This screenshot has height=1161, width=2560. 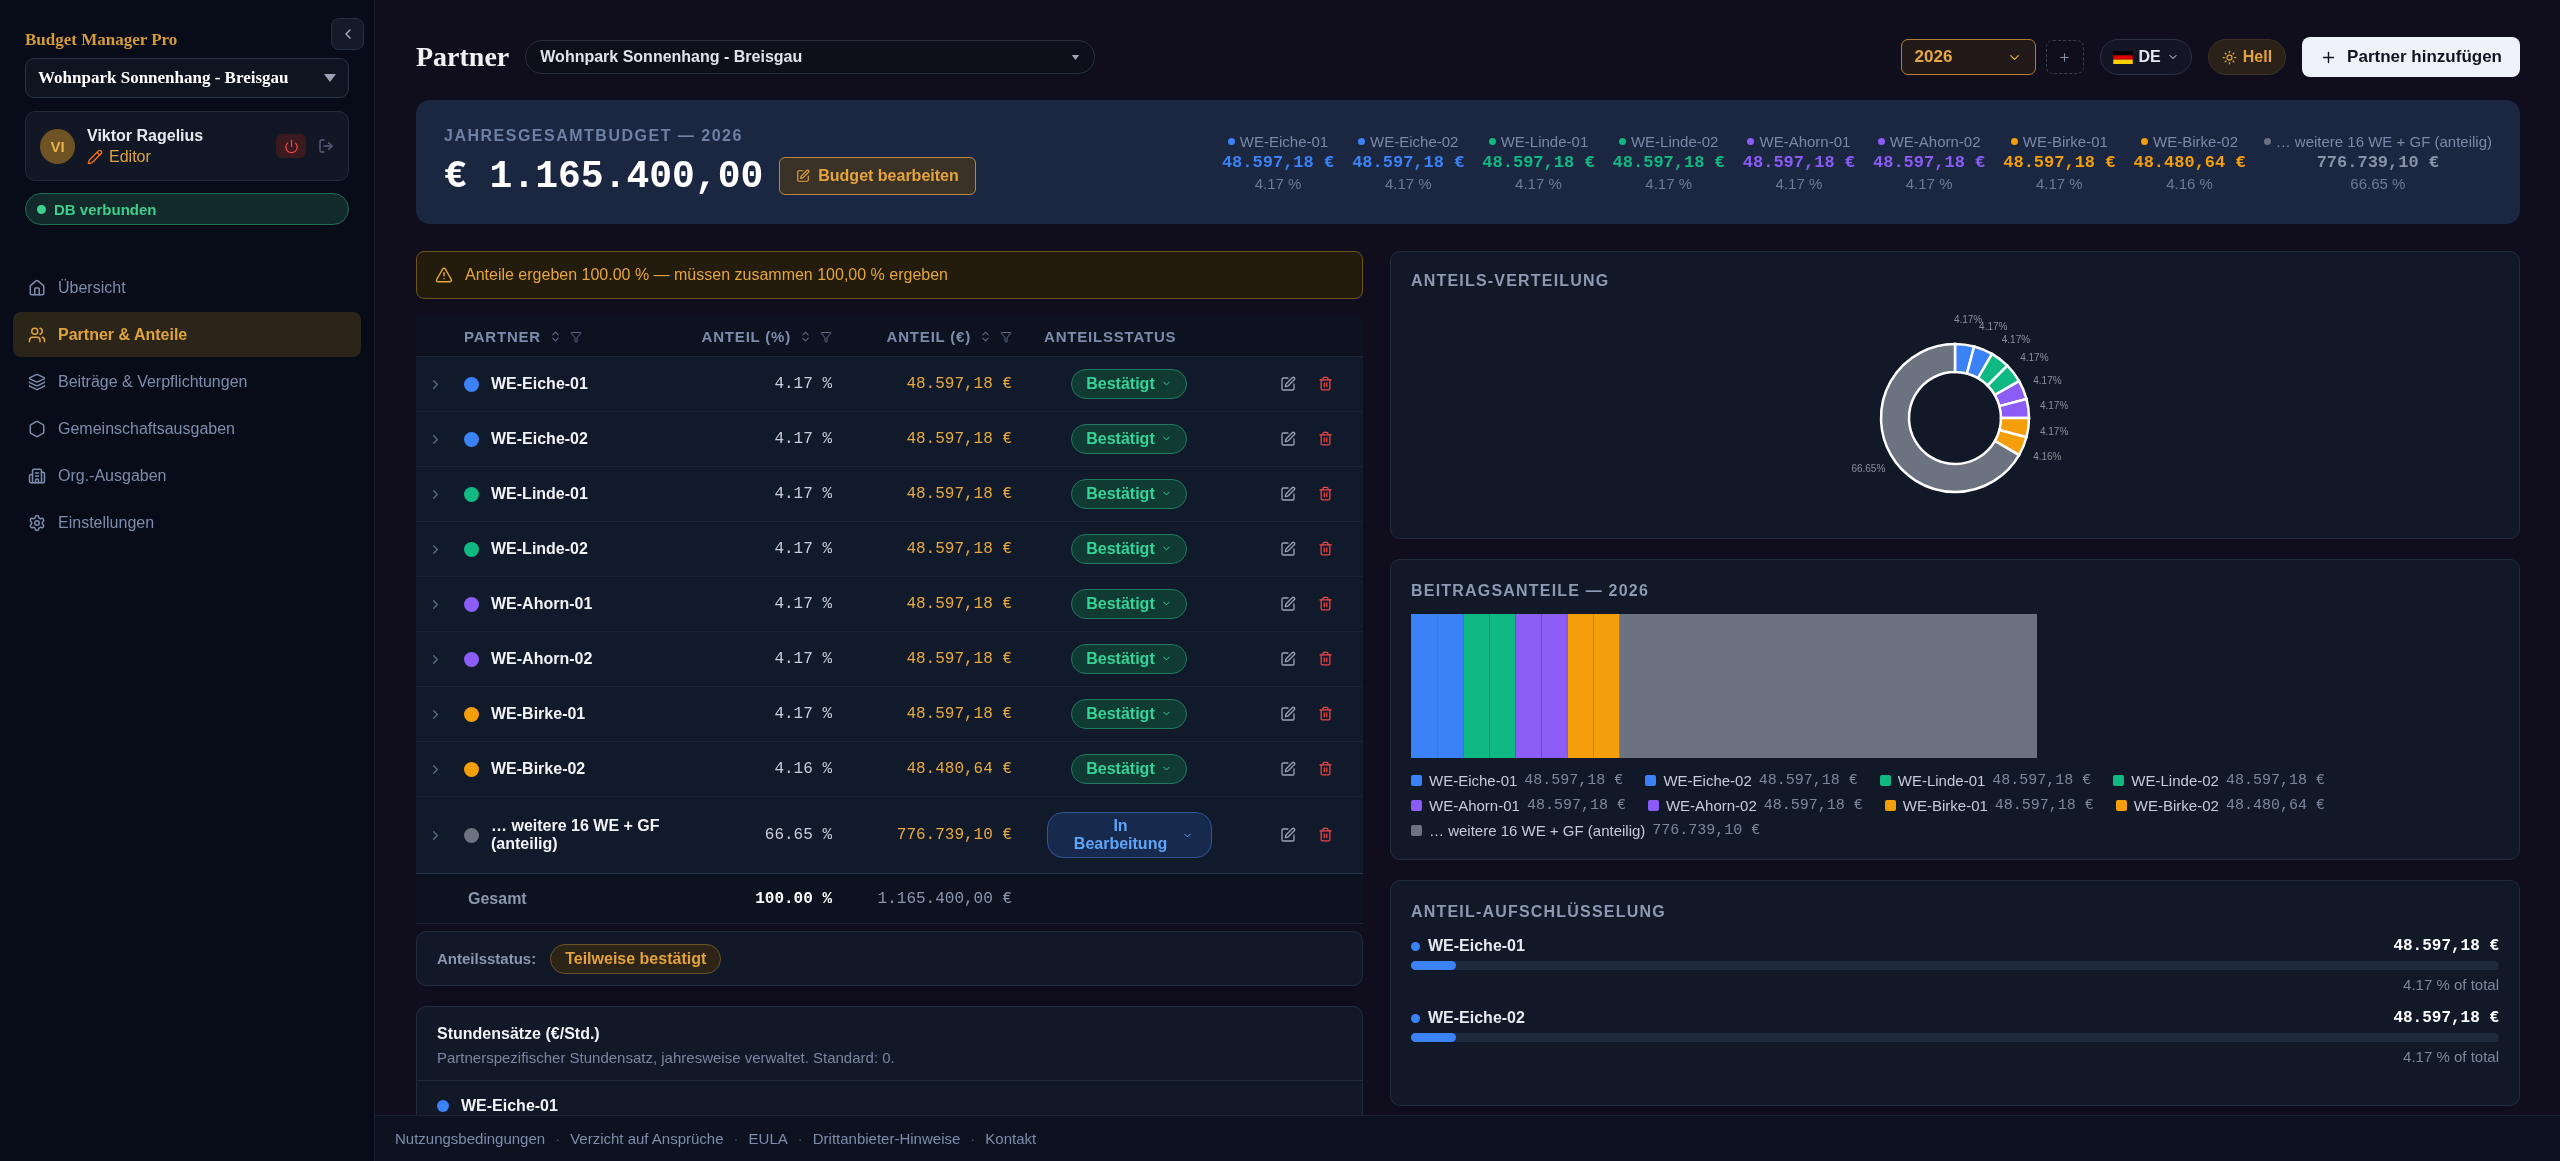 I want to click on column-header: ANTEILSSTATUS, so click(x=1110, y=336).